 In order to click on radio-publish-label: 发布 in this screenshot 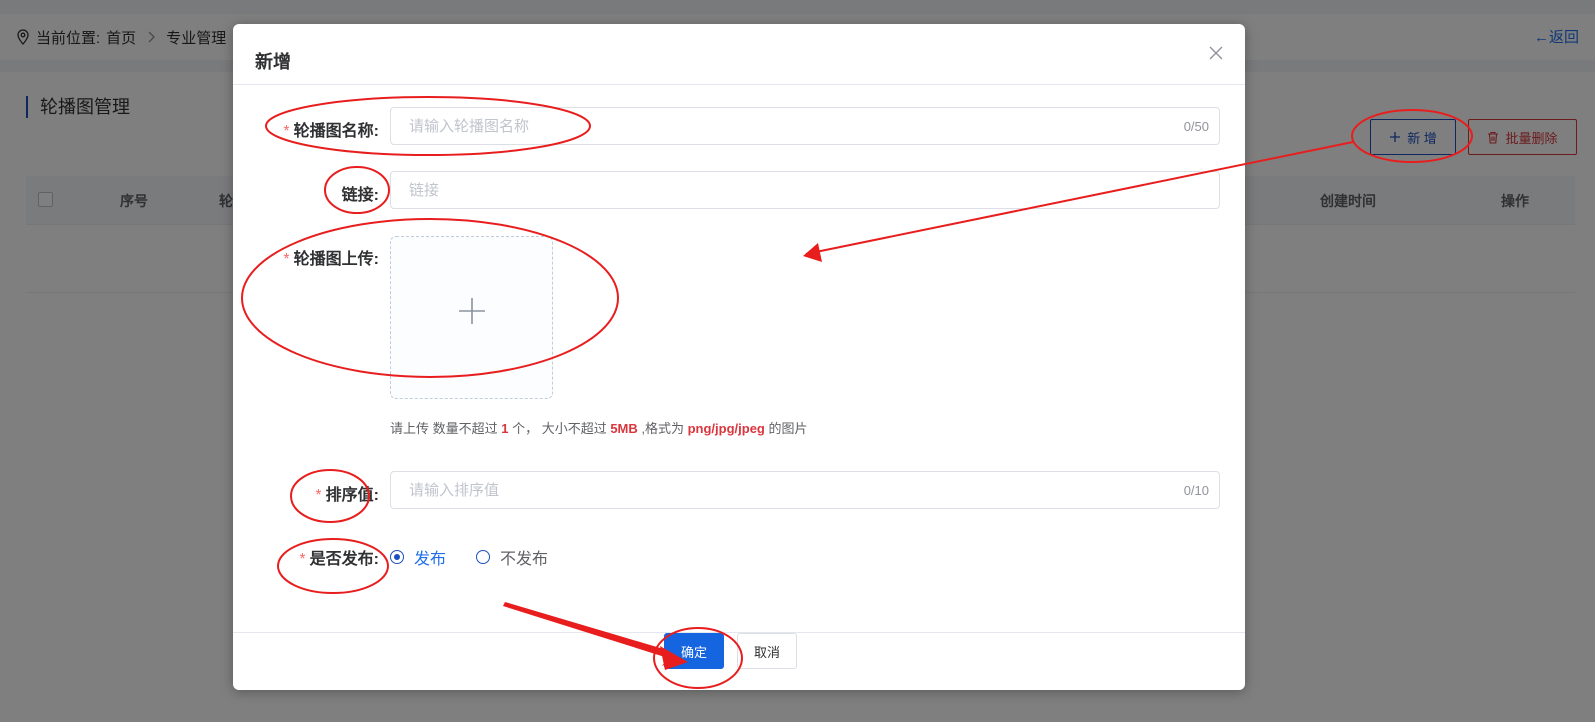, I will do `click(430, 559)`.